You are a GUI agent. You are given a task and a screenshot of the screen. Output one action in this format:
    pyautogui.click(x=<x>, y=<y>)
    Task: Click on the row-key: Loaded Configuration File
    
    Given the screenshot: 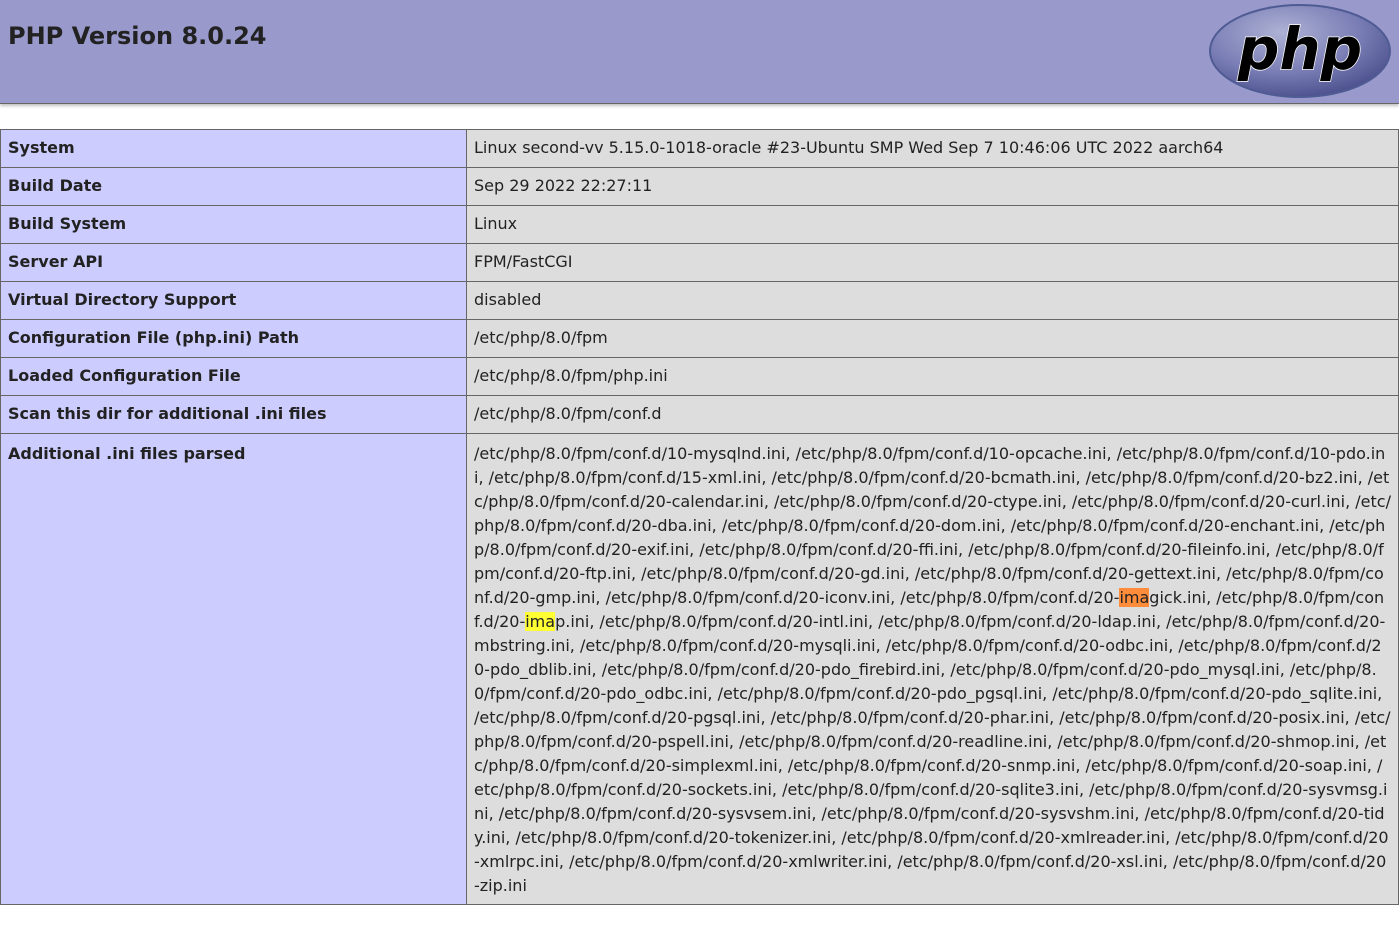 What is the action you would take?
    pyautogui.click(x=233, y=376)
    